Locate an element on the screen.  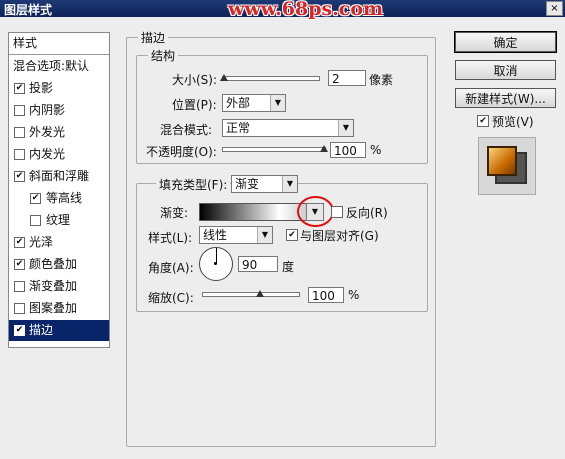
style-preview-thumbnail is located at coordinates (507, 166).